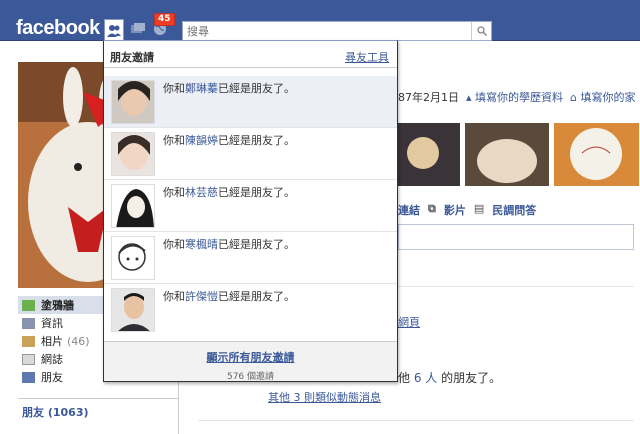 The width and height of the screenshot is (640, 434). I want to click on dropdown-header: 朋友邀請 尋友工具, so click(250, 54).